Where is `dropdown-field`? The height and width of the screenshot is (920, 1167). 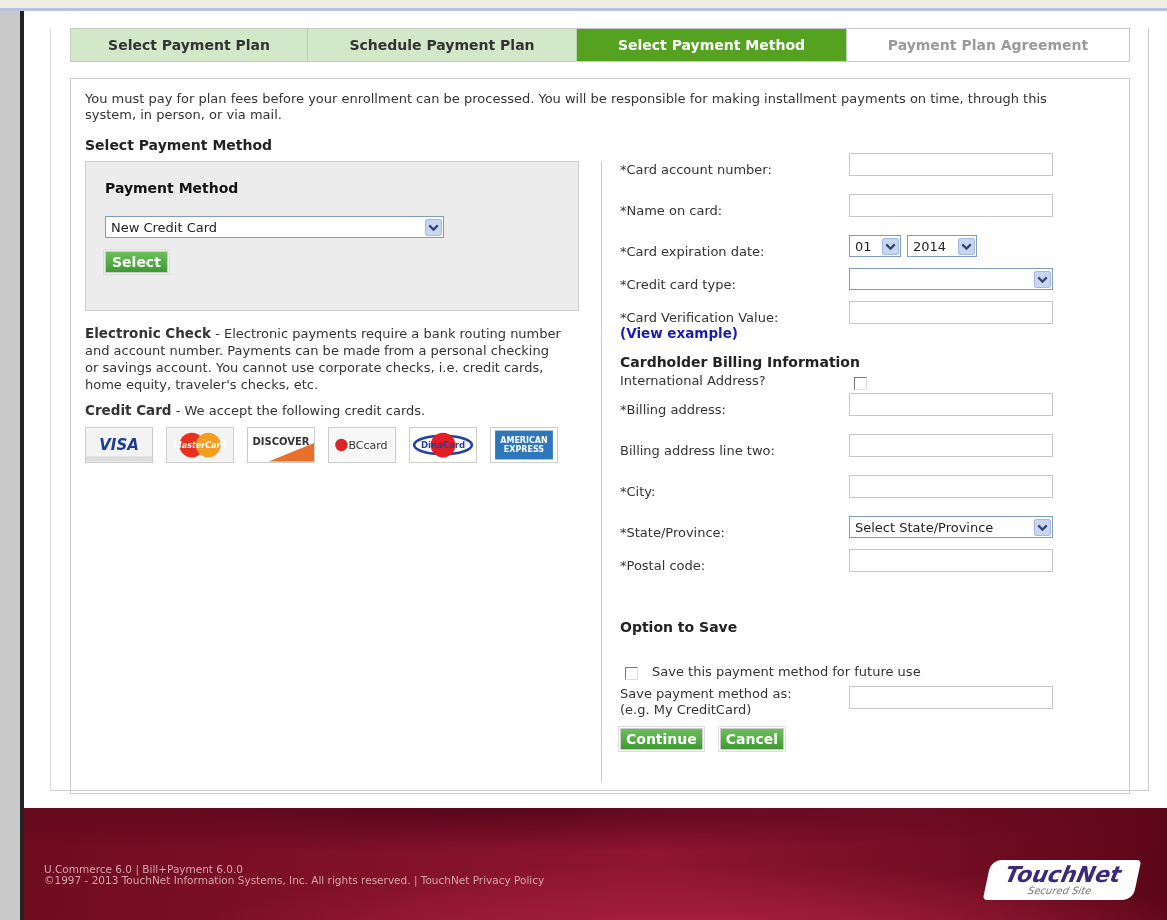 dropdown-field is located at coordinates (951, 279).